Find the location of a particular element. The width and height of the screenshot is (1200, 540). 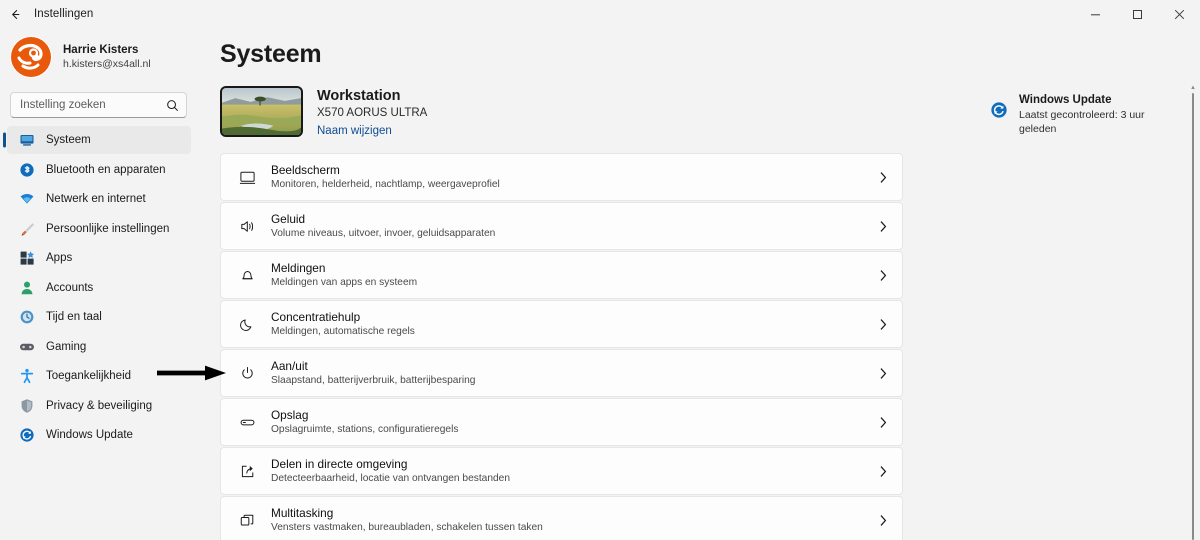

close-button is located at coordinates (1179, 14).